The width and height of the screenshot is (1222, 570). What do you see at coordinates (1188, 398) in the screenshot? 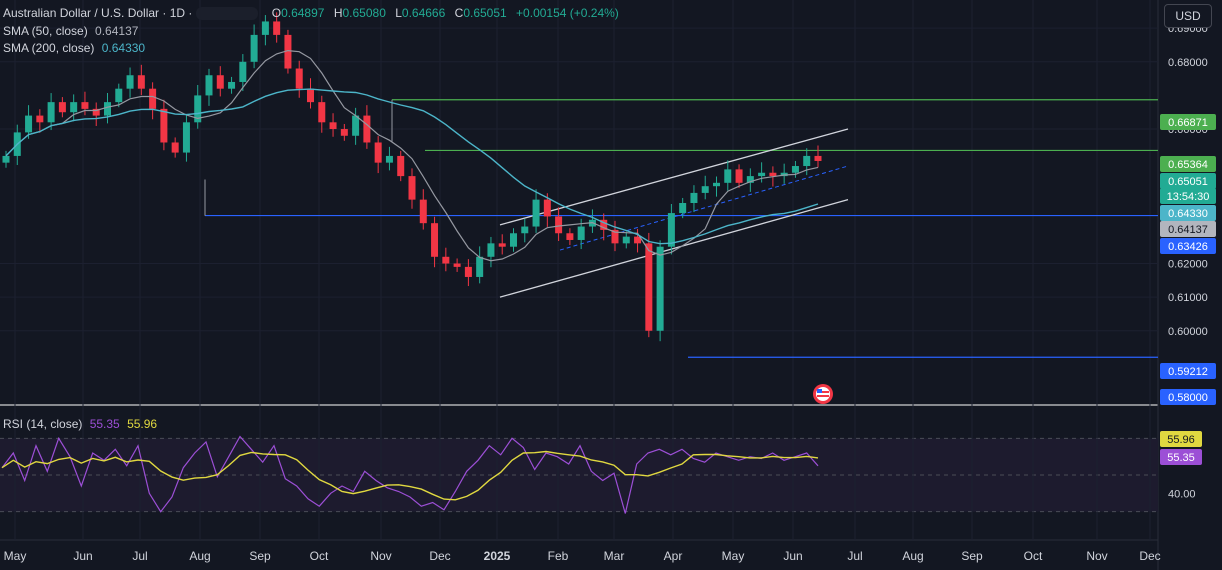
I see `price-label: 0.58000` at bounding box center [1188, 398].